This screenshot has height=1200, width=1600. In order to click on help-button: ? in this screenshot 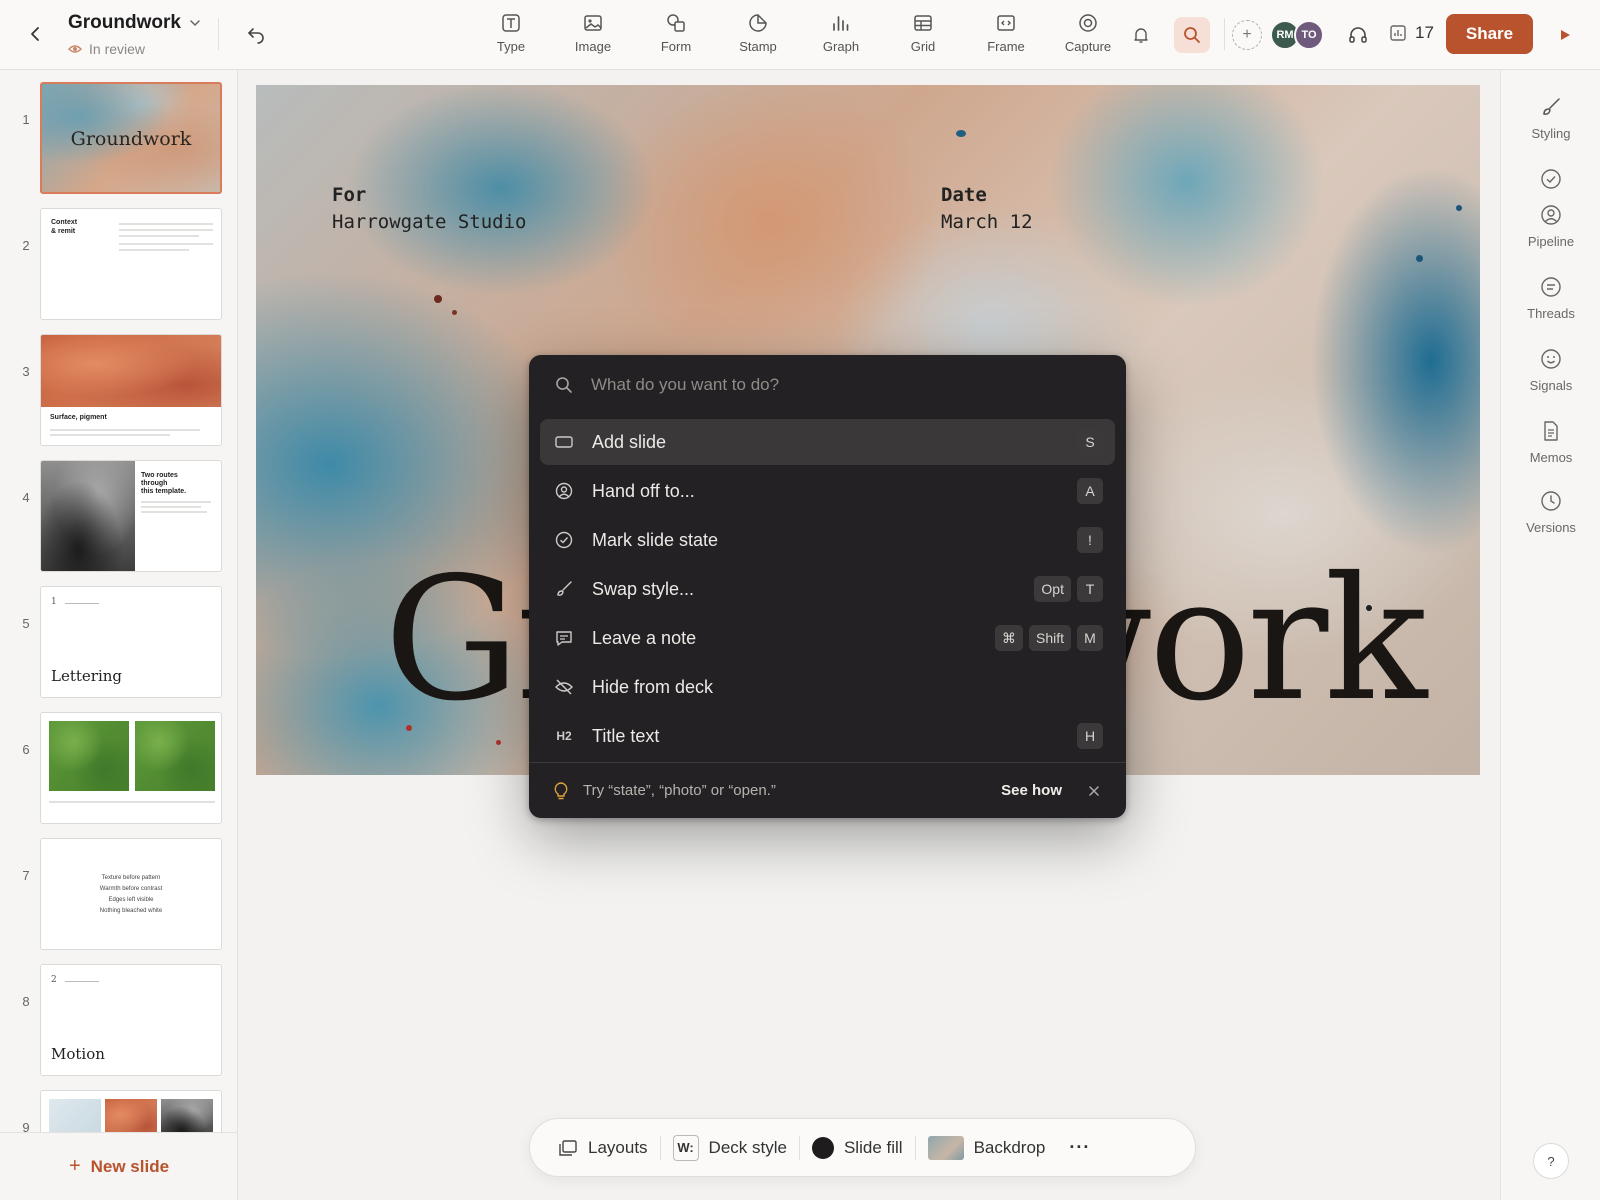, I will do `click(1551, 1161)`.